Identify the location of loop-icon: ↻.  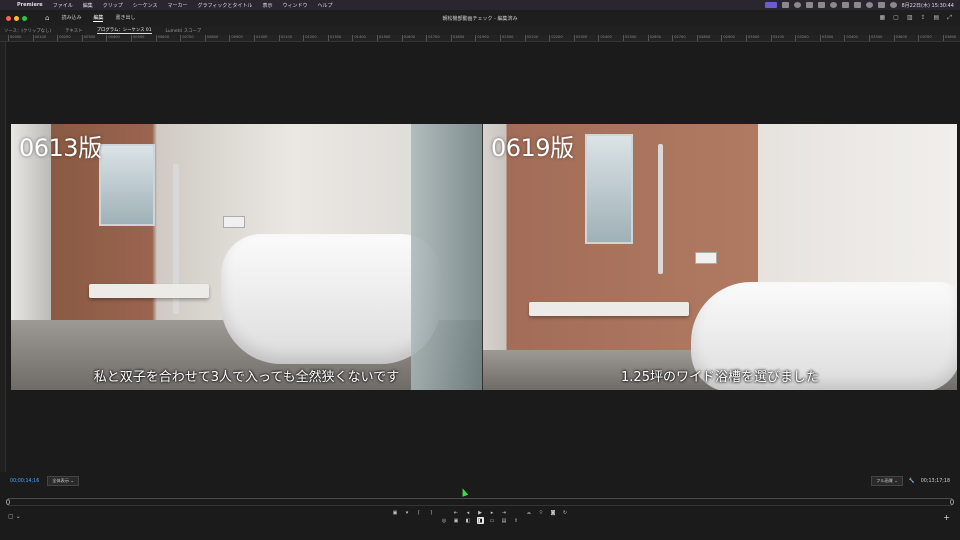
(565, 512).